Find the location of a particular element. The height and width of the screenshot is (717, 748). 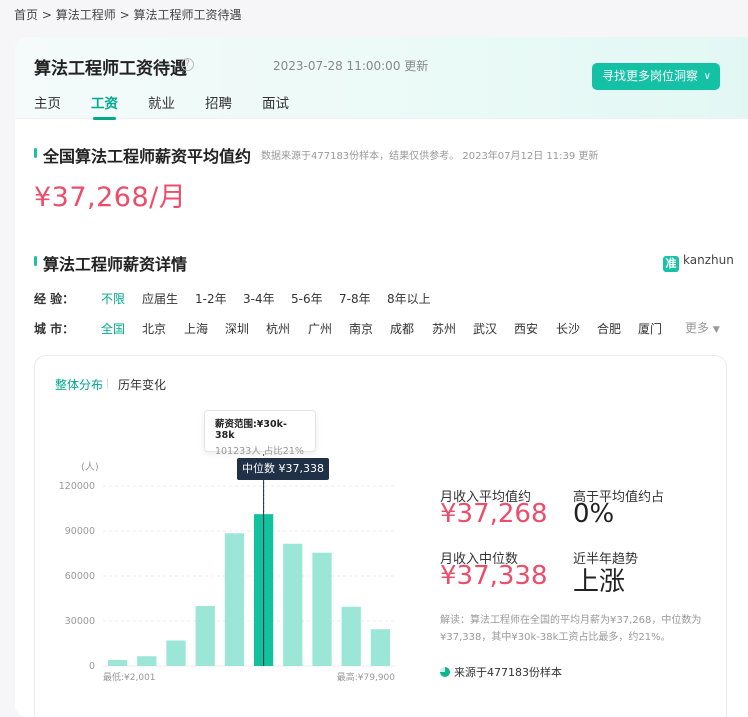

kanzhun-icon: 准 is located at coordinates (671, 264).